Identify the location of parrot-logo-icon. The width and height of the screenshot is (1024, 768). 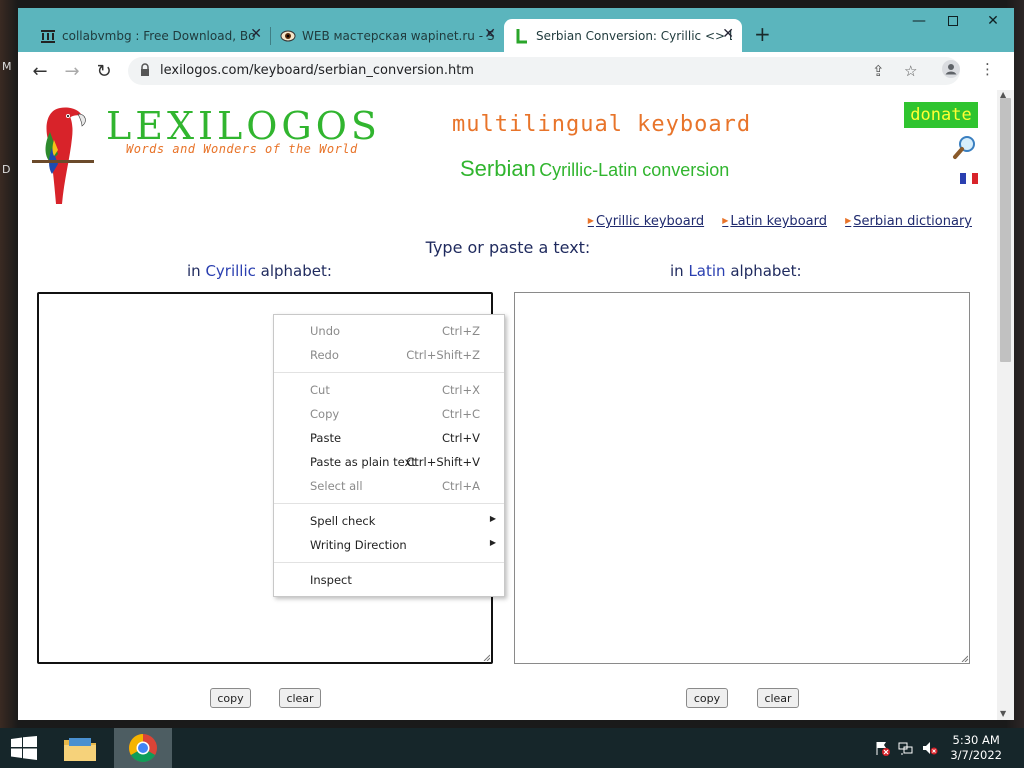
(63, 155).